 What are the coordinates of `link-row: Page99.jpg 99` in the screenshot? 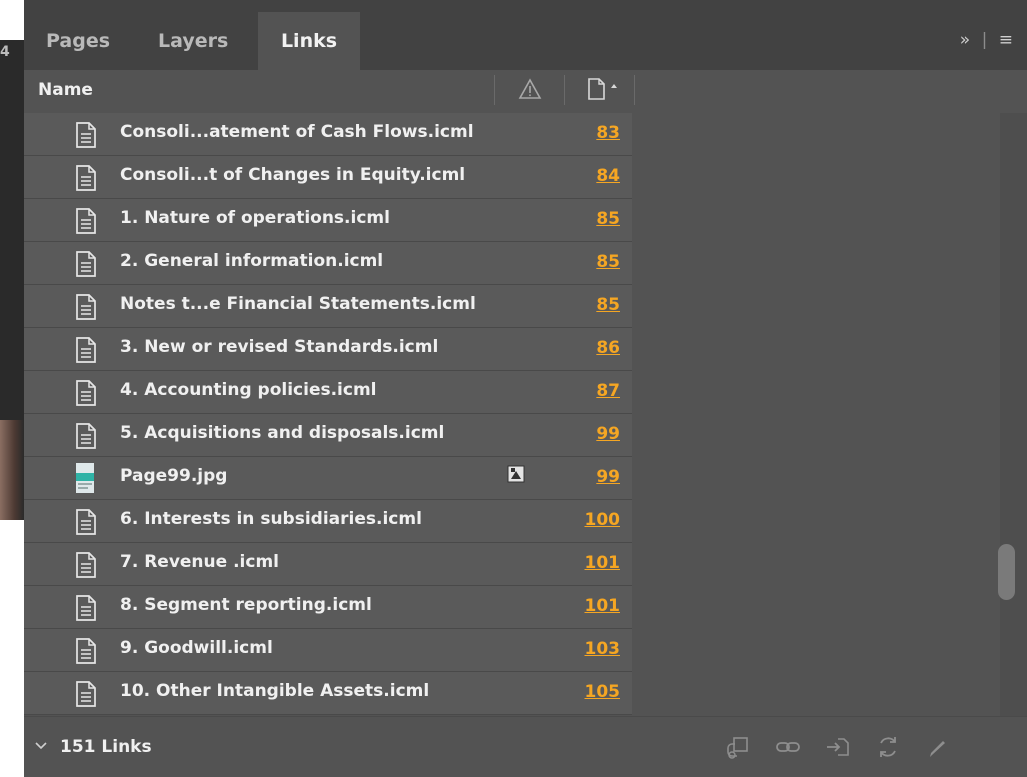 It's located at (514, 478).